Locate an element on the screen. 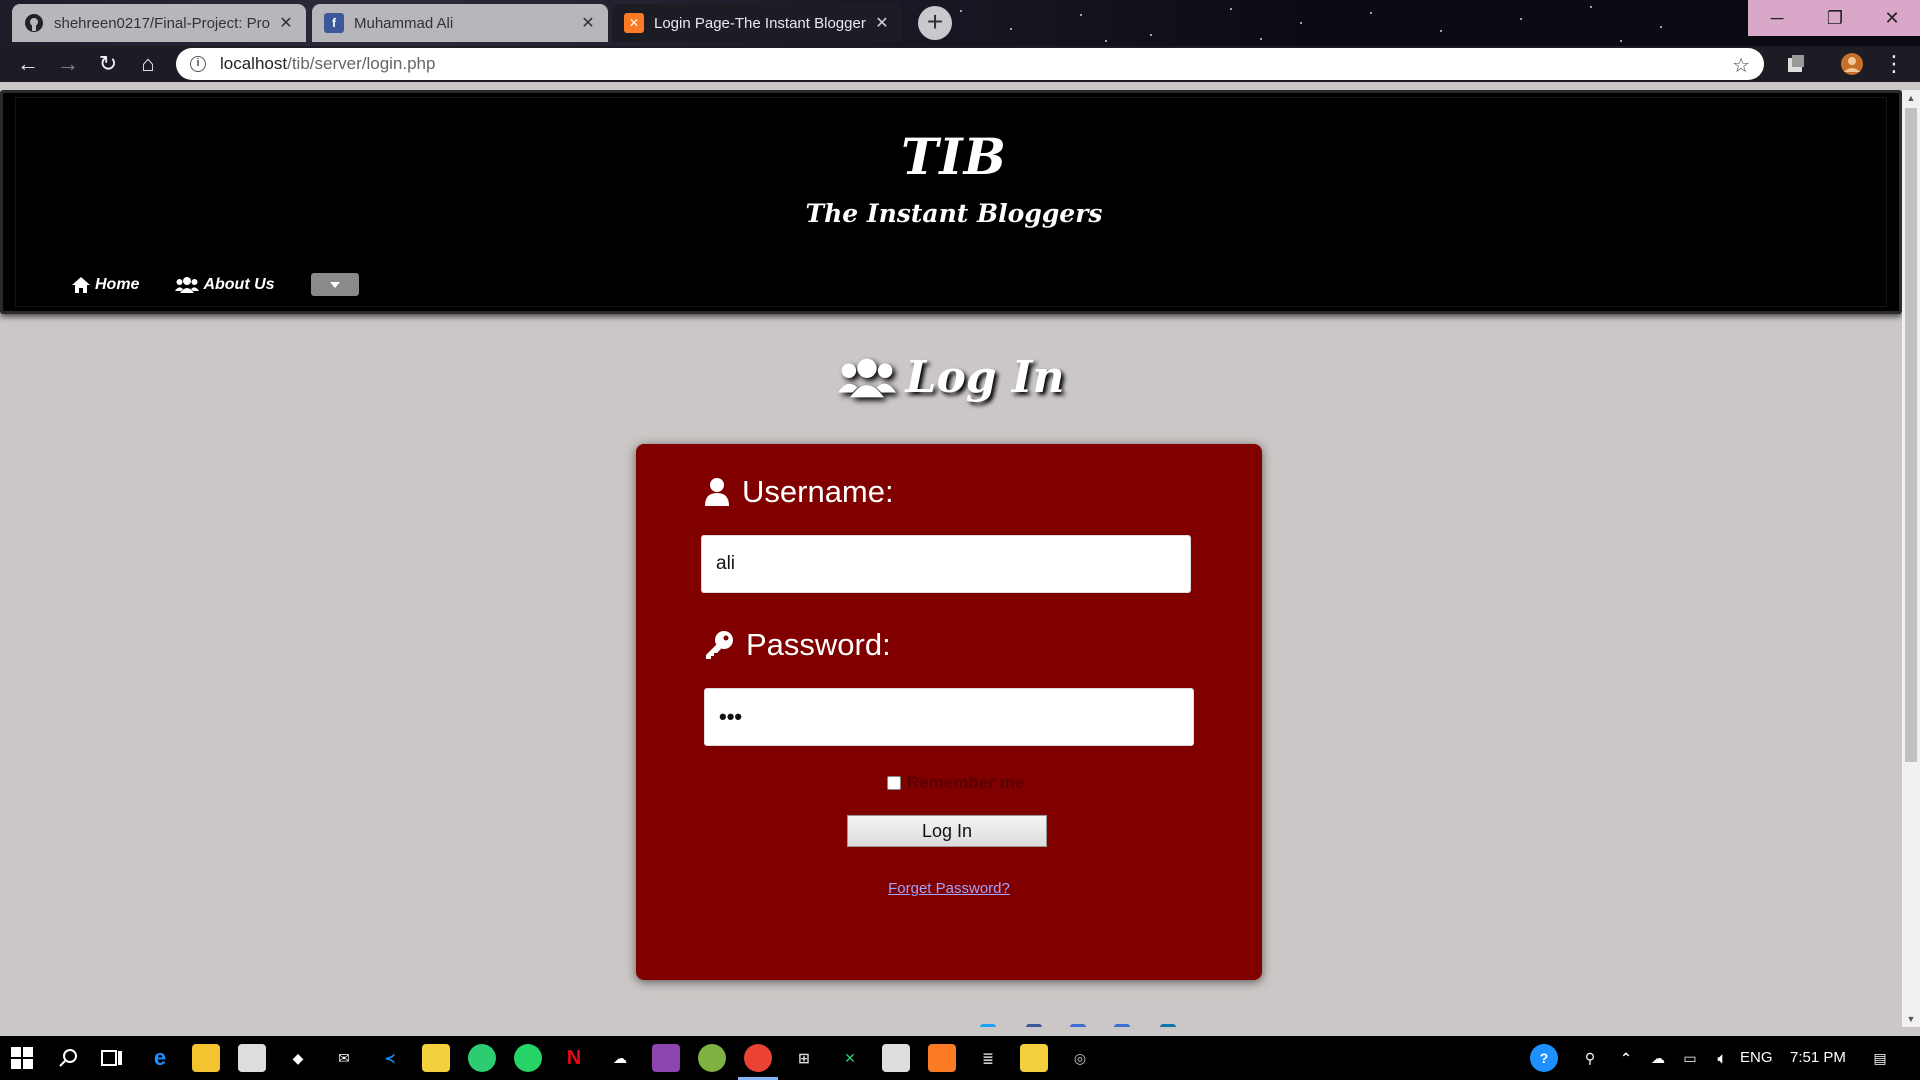 The width and height of the screenshot is (1920, 1080). scroll-down-icon: ▼ is located at coordinates (1911, 1019).